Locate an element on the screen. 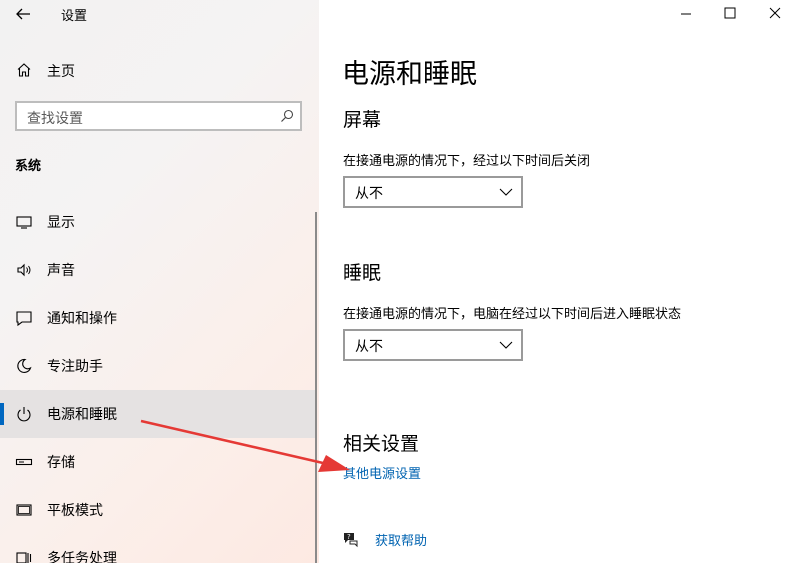 This screenshot has width=793, height=563. sleep-description: 在接通电源的情况下，电脑在经过以下时间后进入睡眠状态 is located at coordinates (512, 314).